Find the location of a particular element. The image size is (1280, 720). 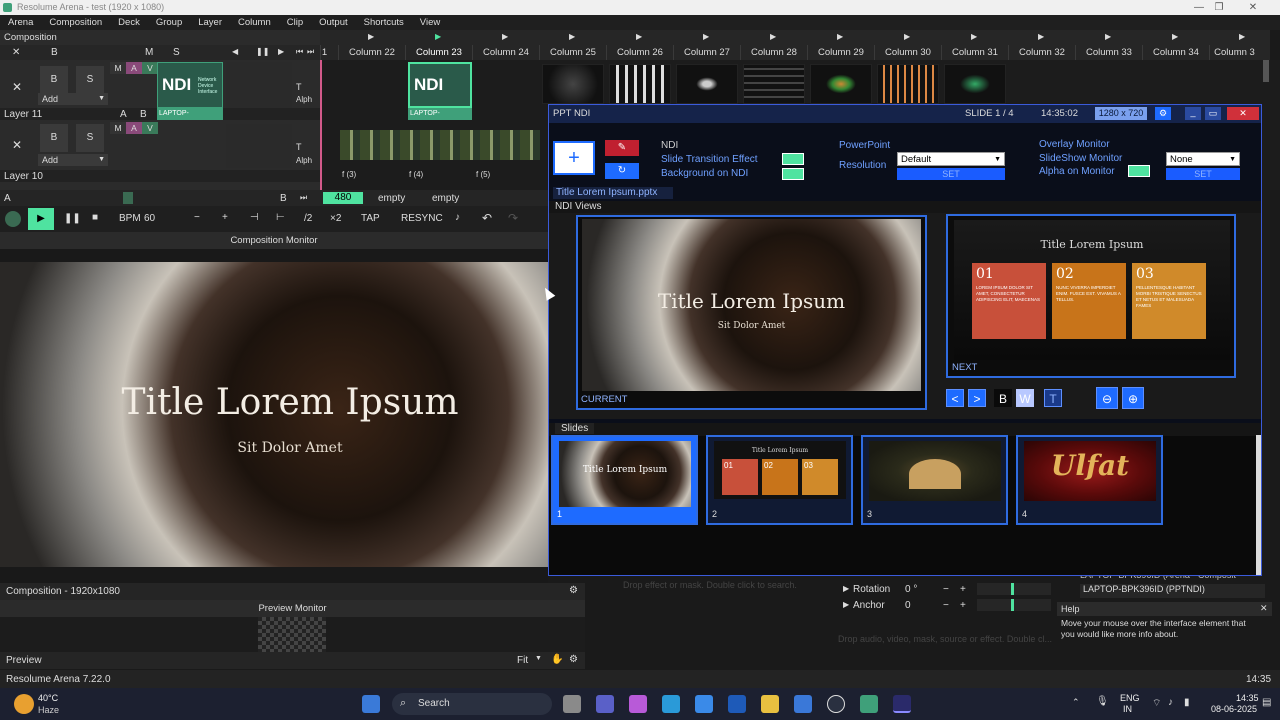

column-26: Column 26 is located at coordinates (639, 52).